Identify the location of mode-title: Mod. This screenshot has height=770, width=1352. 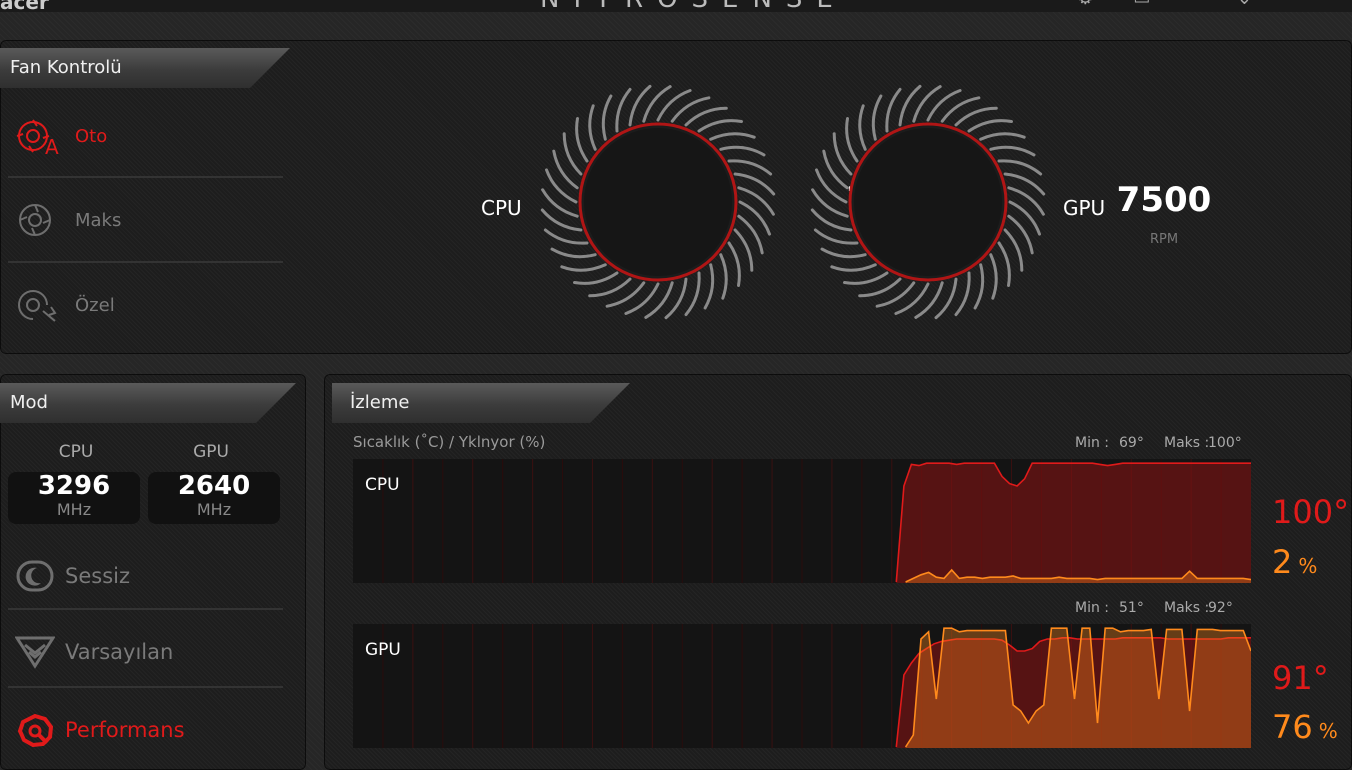
(148, 403).